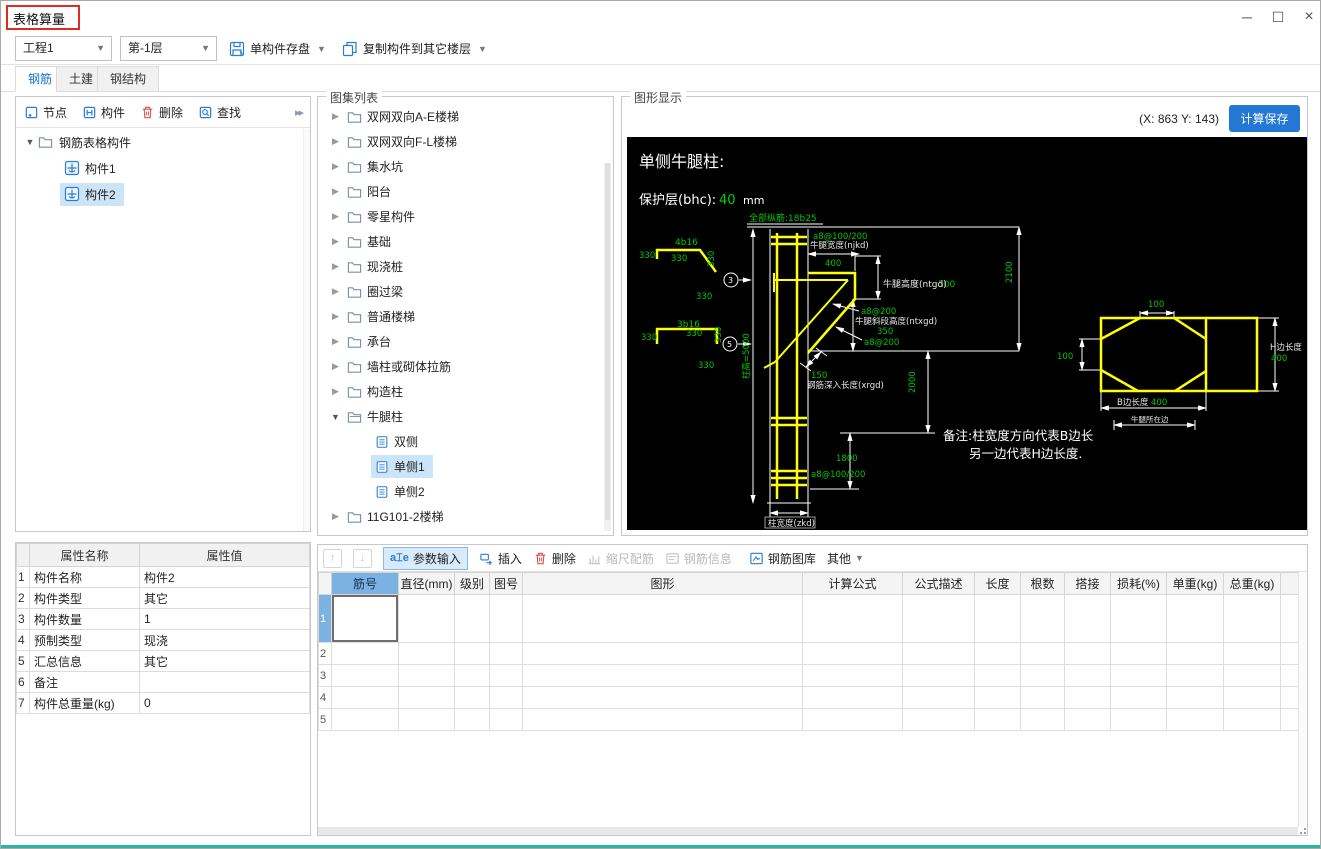  Describe the element at coordinates (325, 675) in the screenshot. I see `row-number: 3` at that location.